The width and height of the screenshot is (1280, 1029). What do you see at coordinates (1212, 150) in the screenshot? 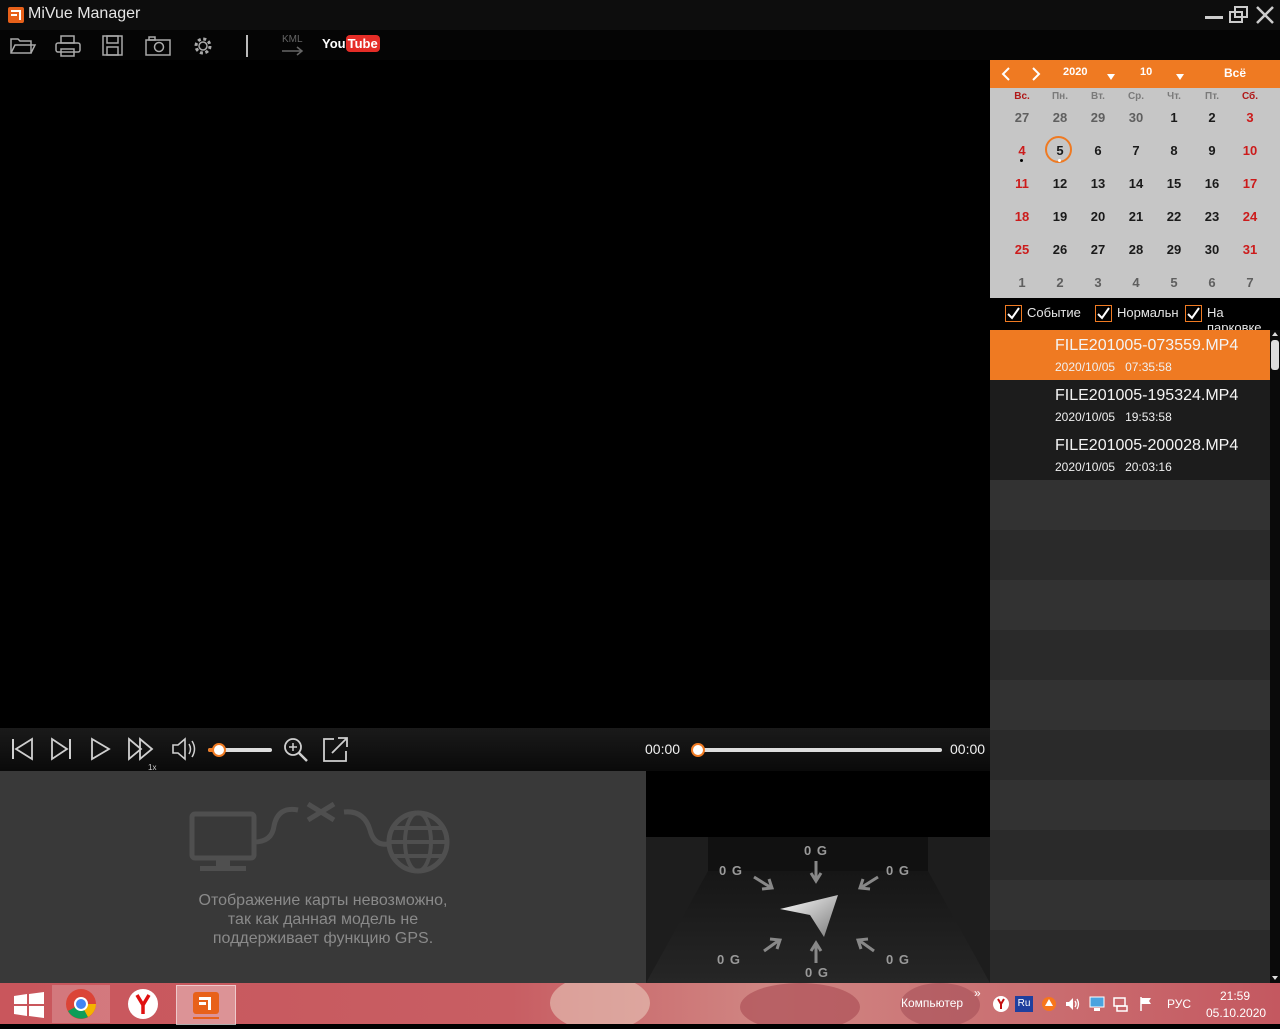
I see `calendar-day: 9` at bounding box center [1212, 150].